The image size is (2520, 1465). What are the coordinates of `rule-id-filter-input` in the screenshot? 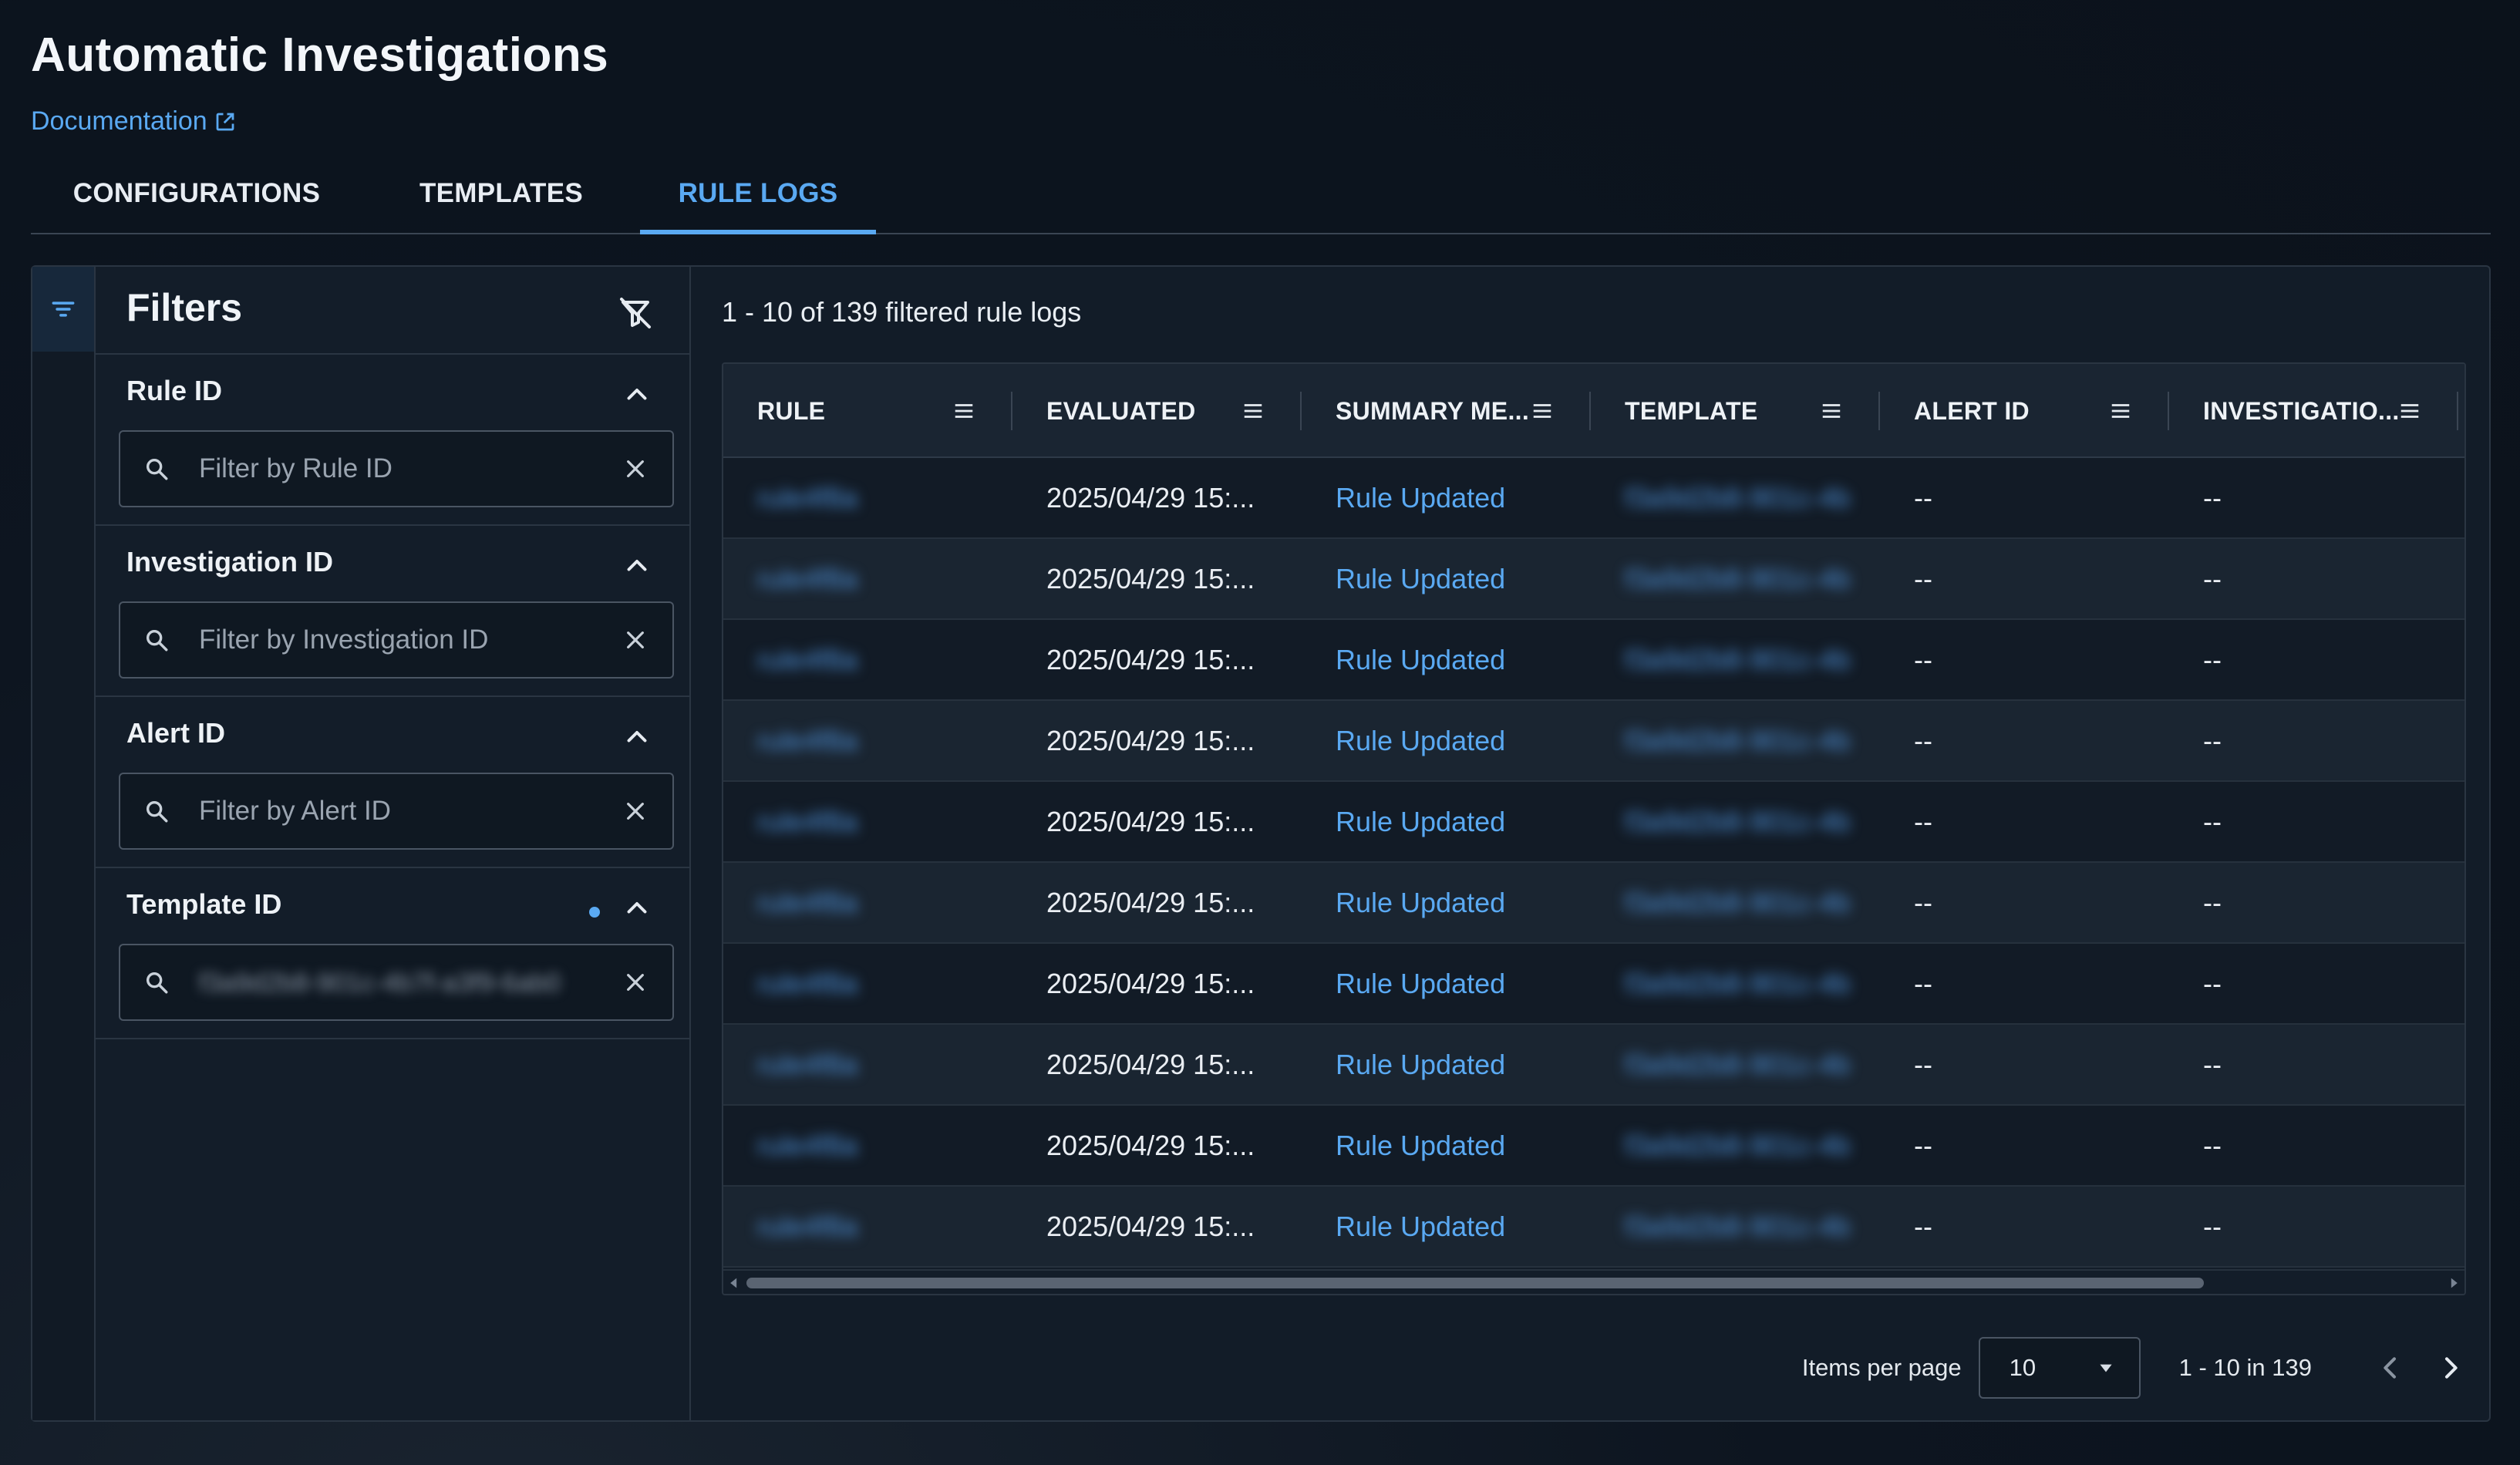 It's located at (411, 469).